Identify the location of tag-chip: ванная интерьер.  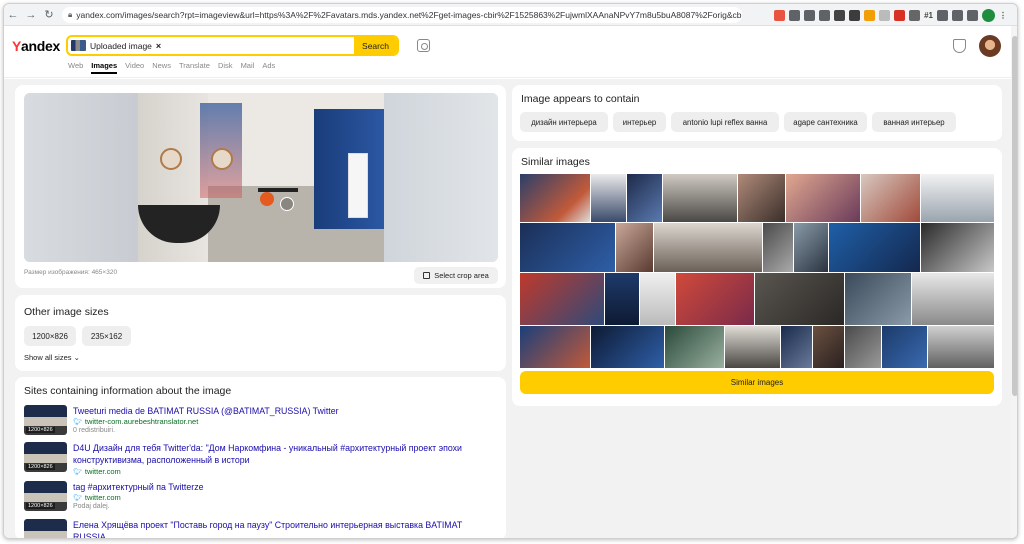
(914, 122).